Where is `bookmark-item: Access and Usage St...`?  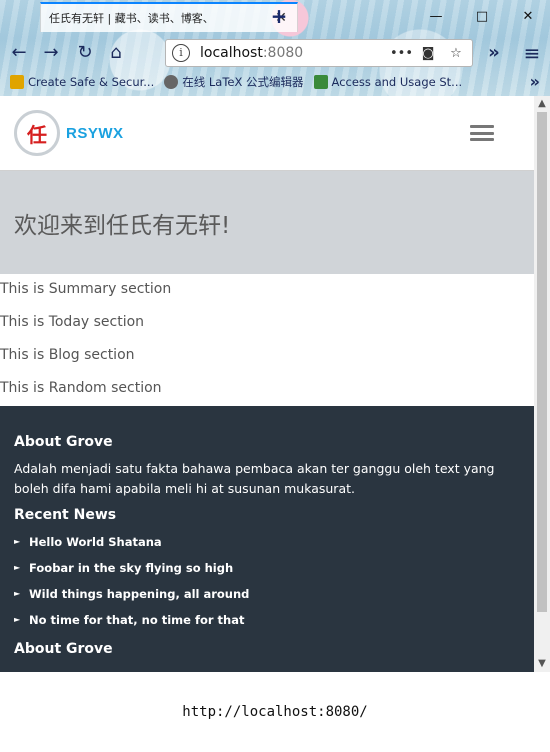 bookmark-item: Access and Usage St... is located at coordinates (387, 82).